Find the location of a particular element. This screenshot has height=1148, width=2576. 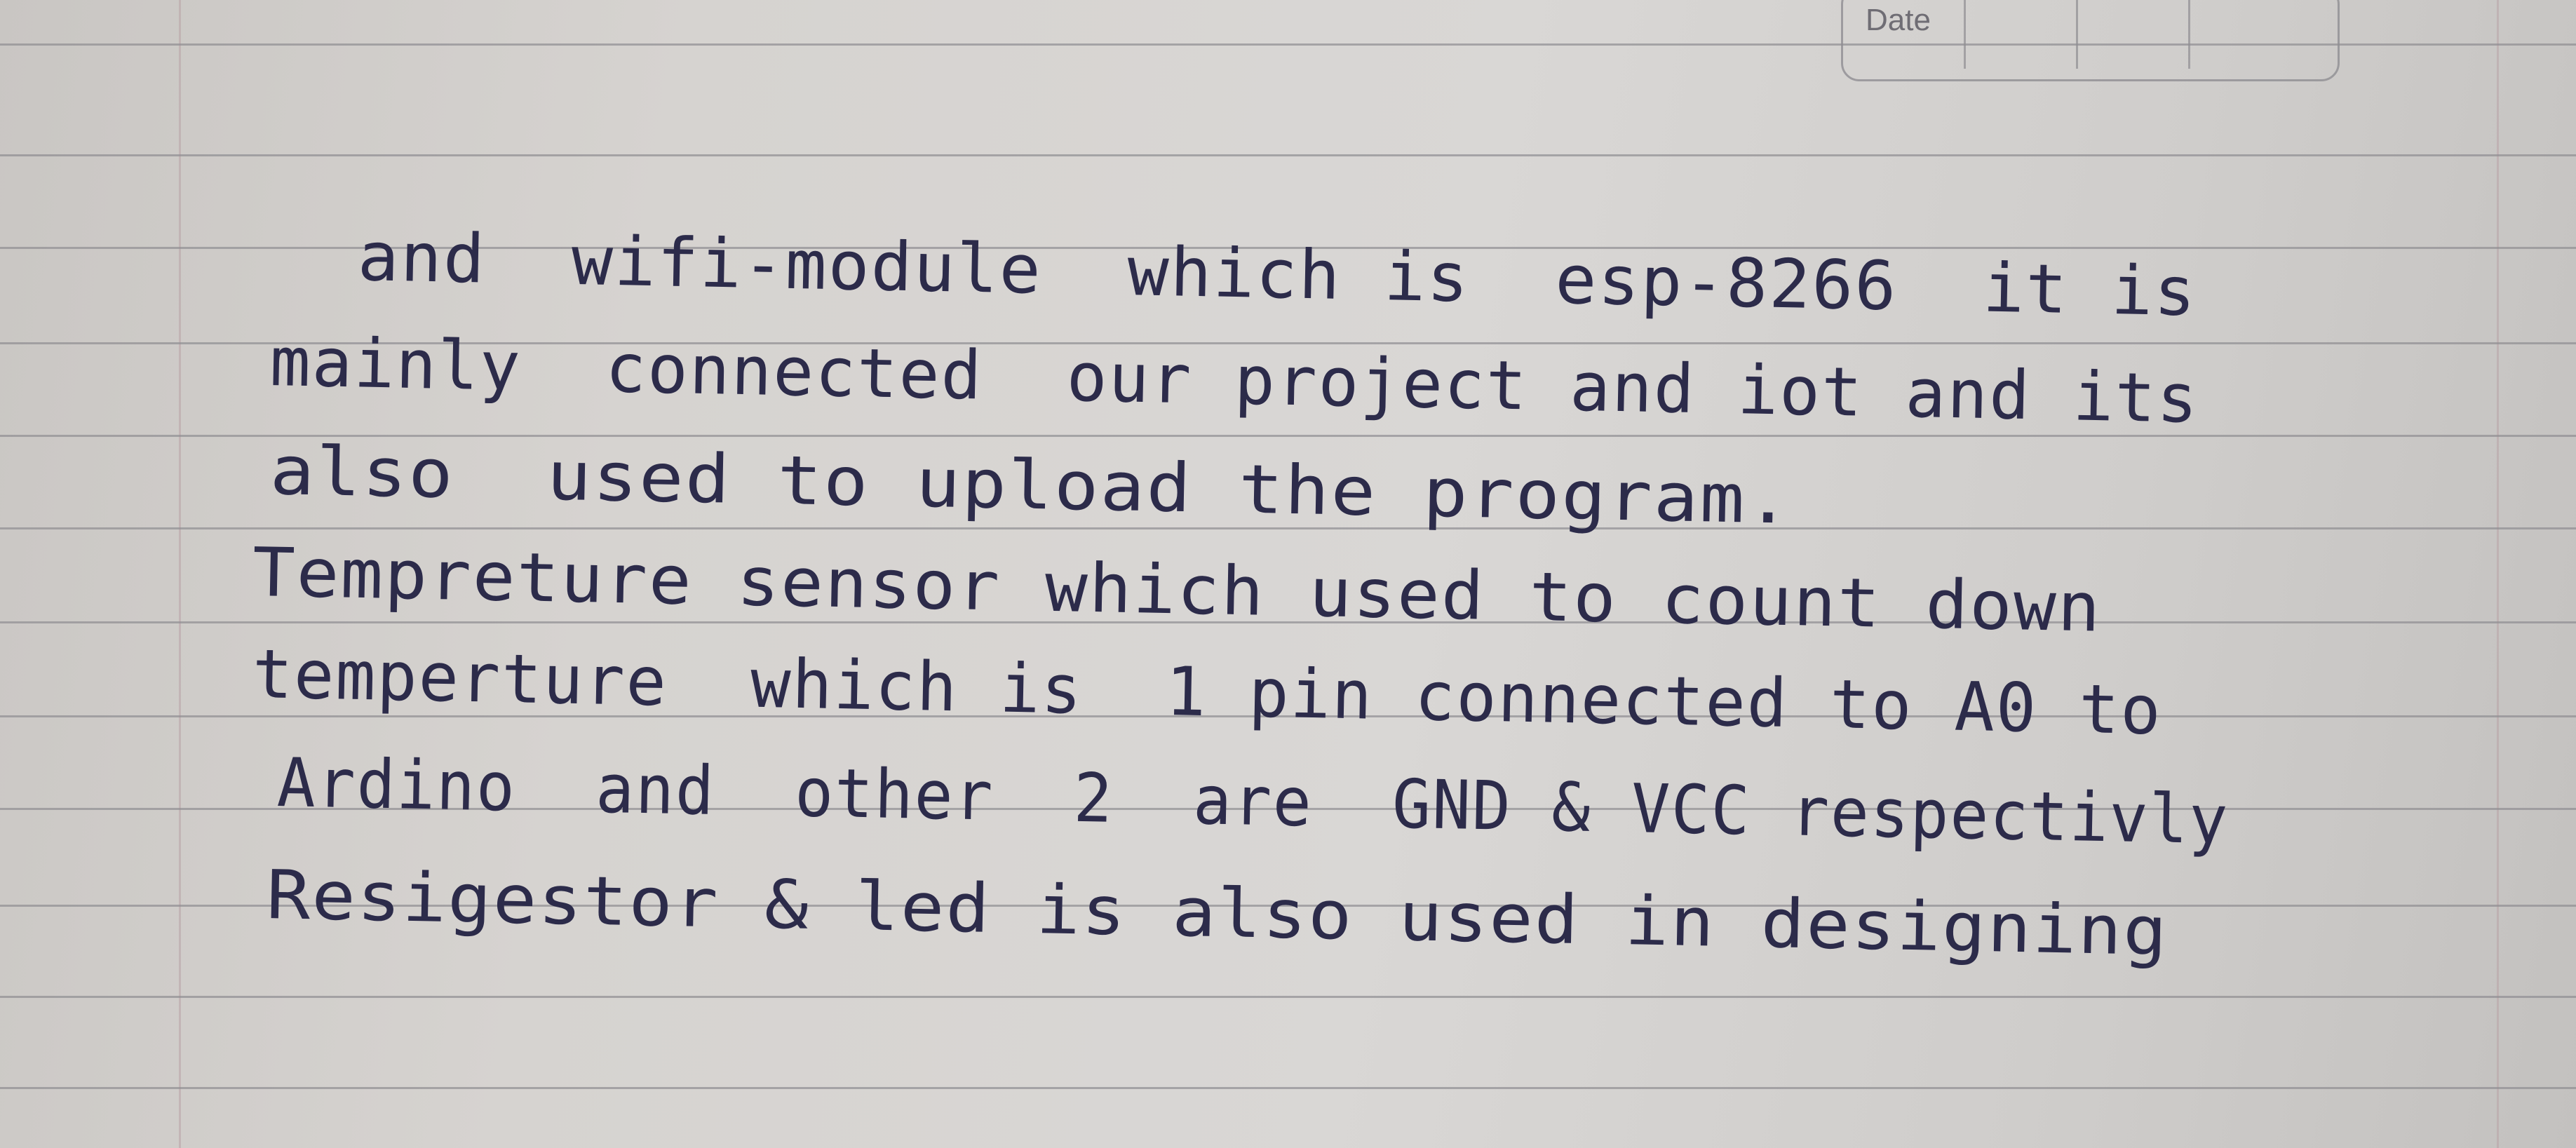

left-margin-line is located at coordinates (180, 574).